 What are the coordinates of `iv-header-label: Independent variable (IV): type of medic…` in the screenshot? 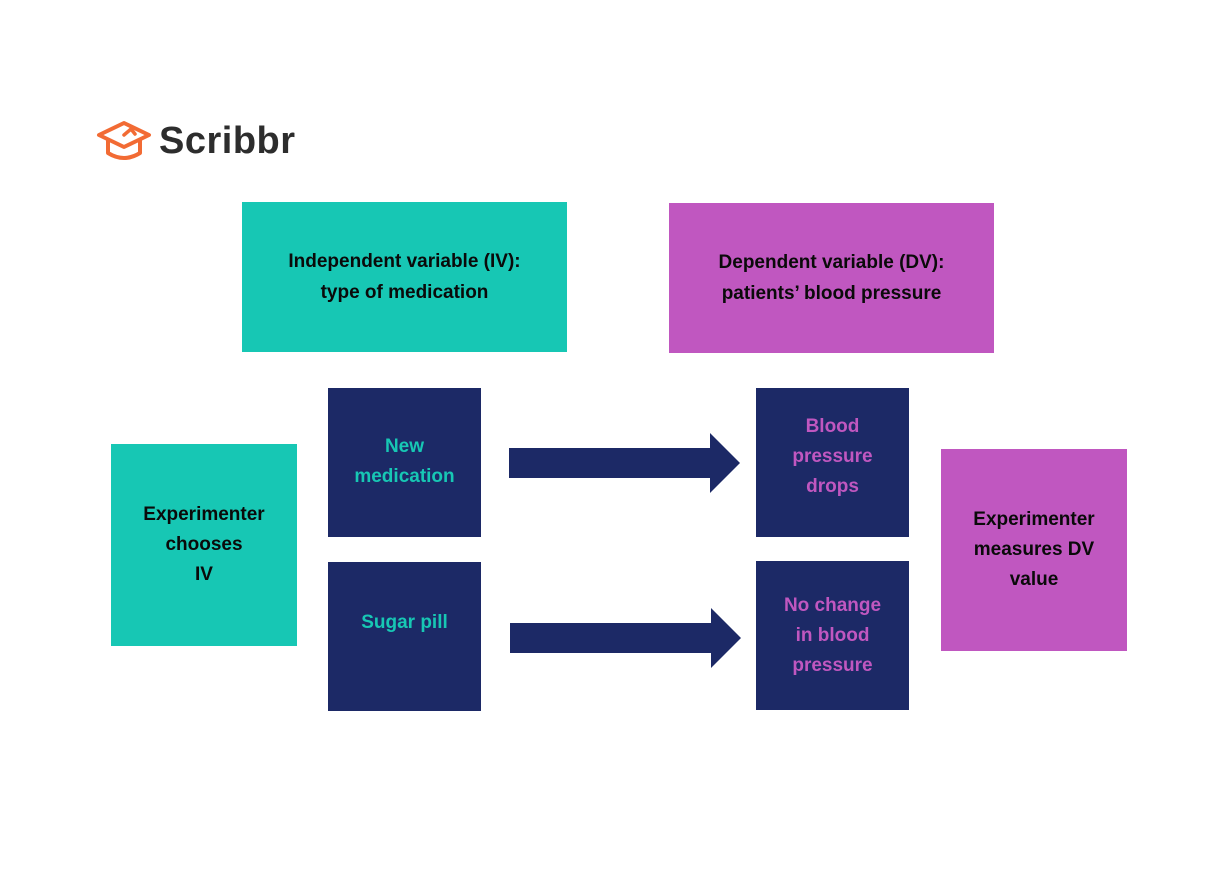 It's located at (404, 277).